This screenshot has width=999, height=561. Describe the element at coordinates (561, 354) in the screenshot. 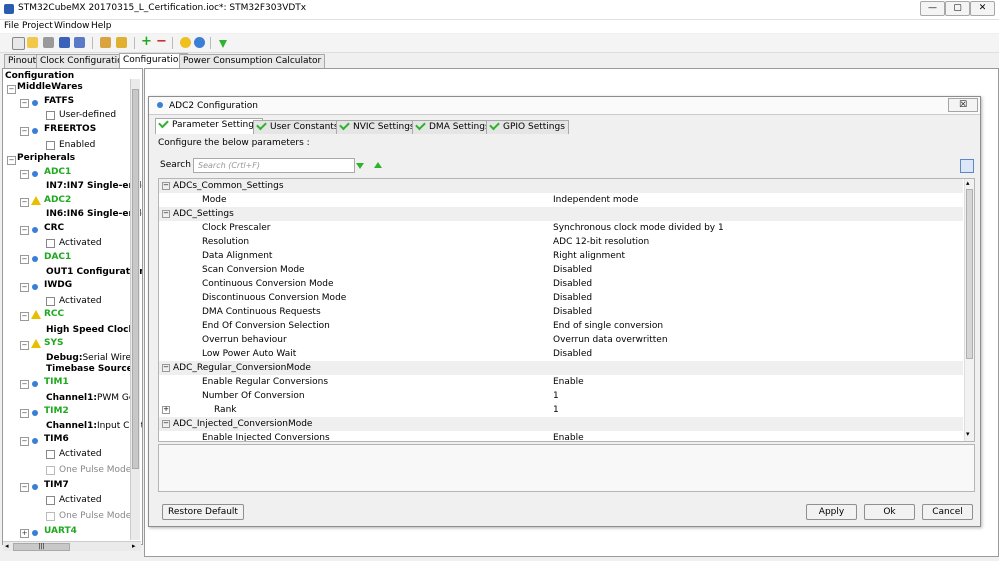

I see `param-row: Low Power Auto Wait Disabled` at that location.